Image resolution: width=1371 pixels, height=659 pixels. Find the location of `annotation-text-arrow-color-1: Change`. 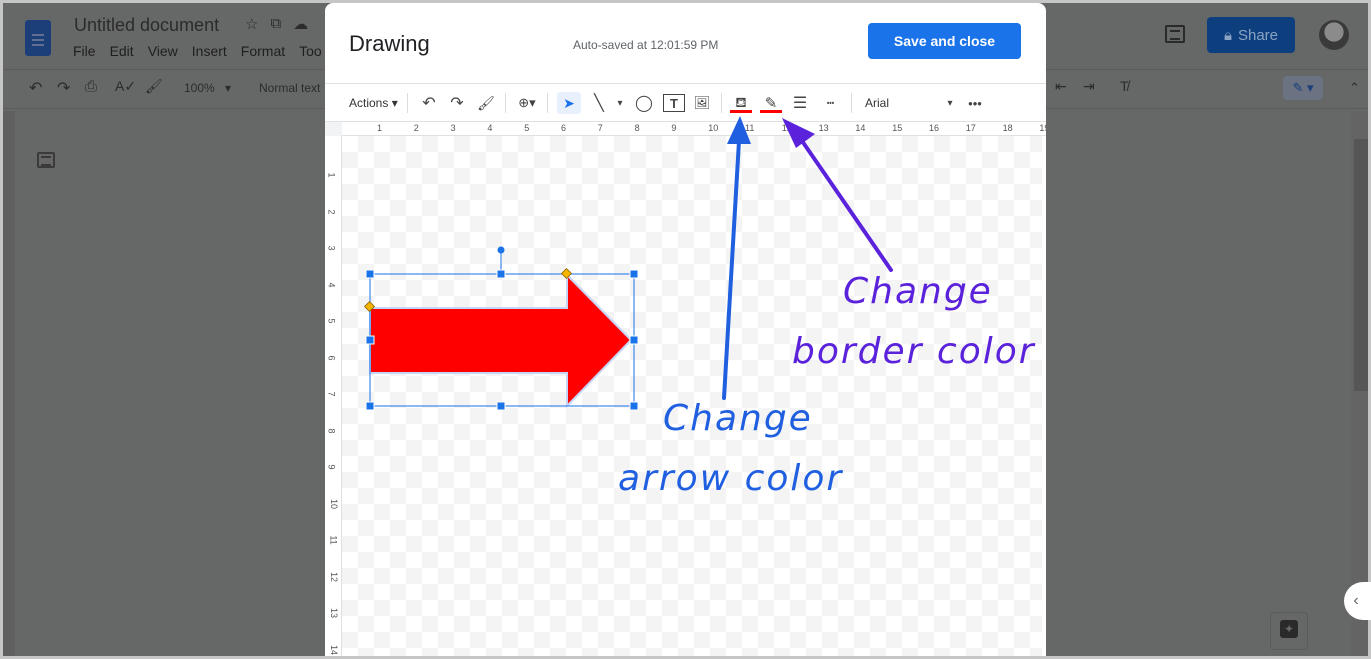

annotation-text-arrow-color-1: Change is located at coordinates (738, 418).